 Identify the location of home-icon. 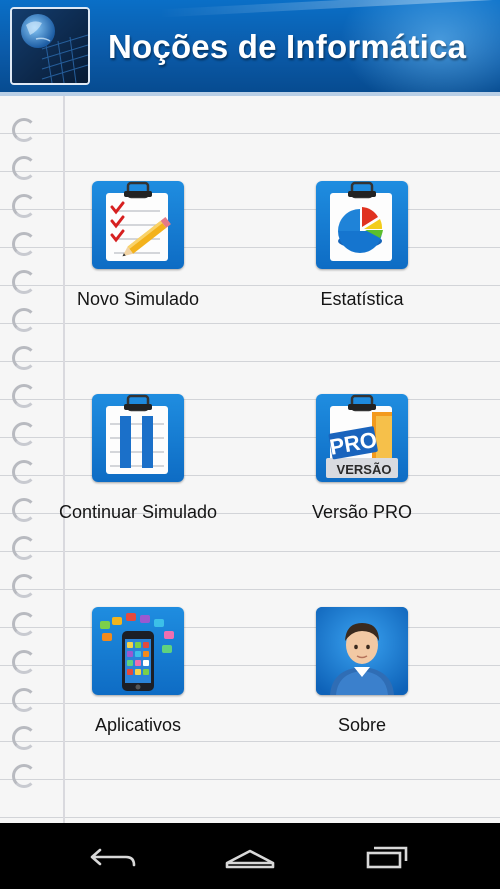
(250, 859).